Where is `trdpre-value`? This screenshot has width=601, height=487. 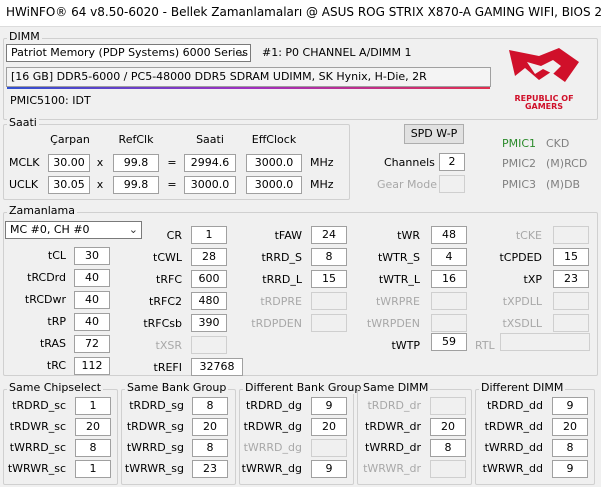 trdpre-value is located at coordinates (329, 301).